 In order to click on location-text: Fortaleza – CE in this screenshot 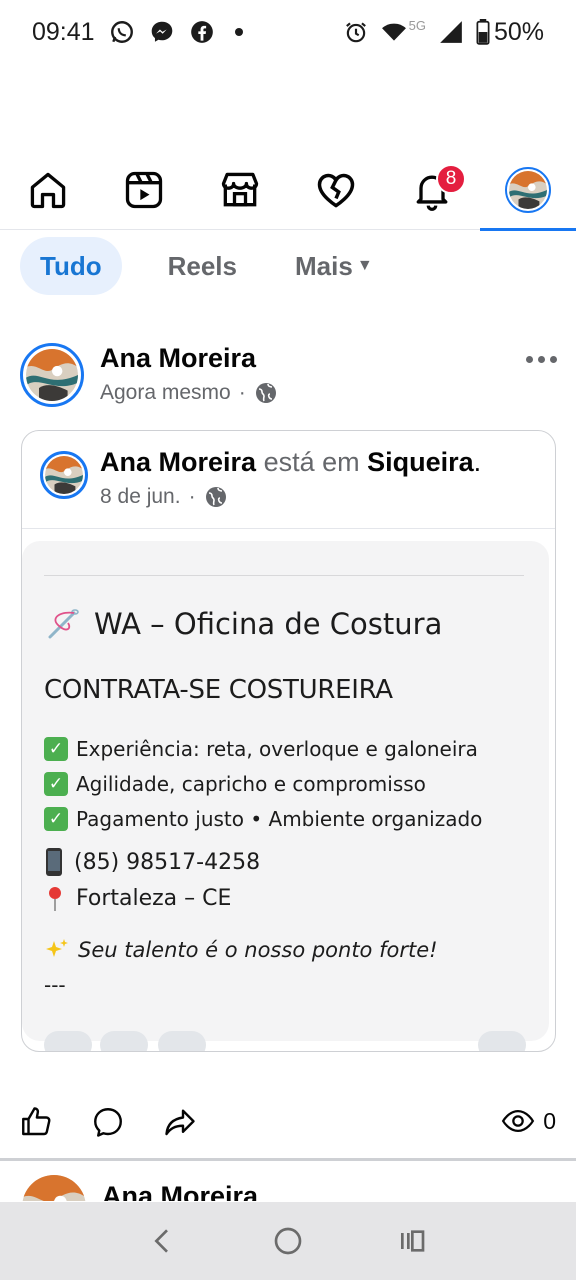, I will do `click(154, 898)`.